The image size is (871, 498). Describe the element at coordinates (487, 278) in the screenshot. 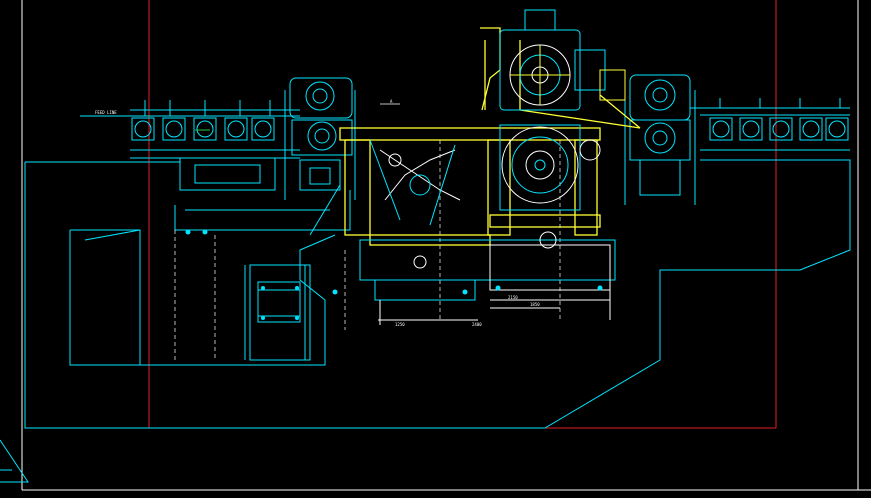

I see `base-assembly` at that location.